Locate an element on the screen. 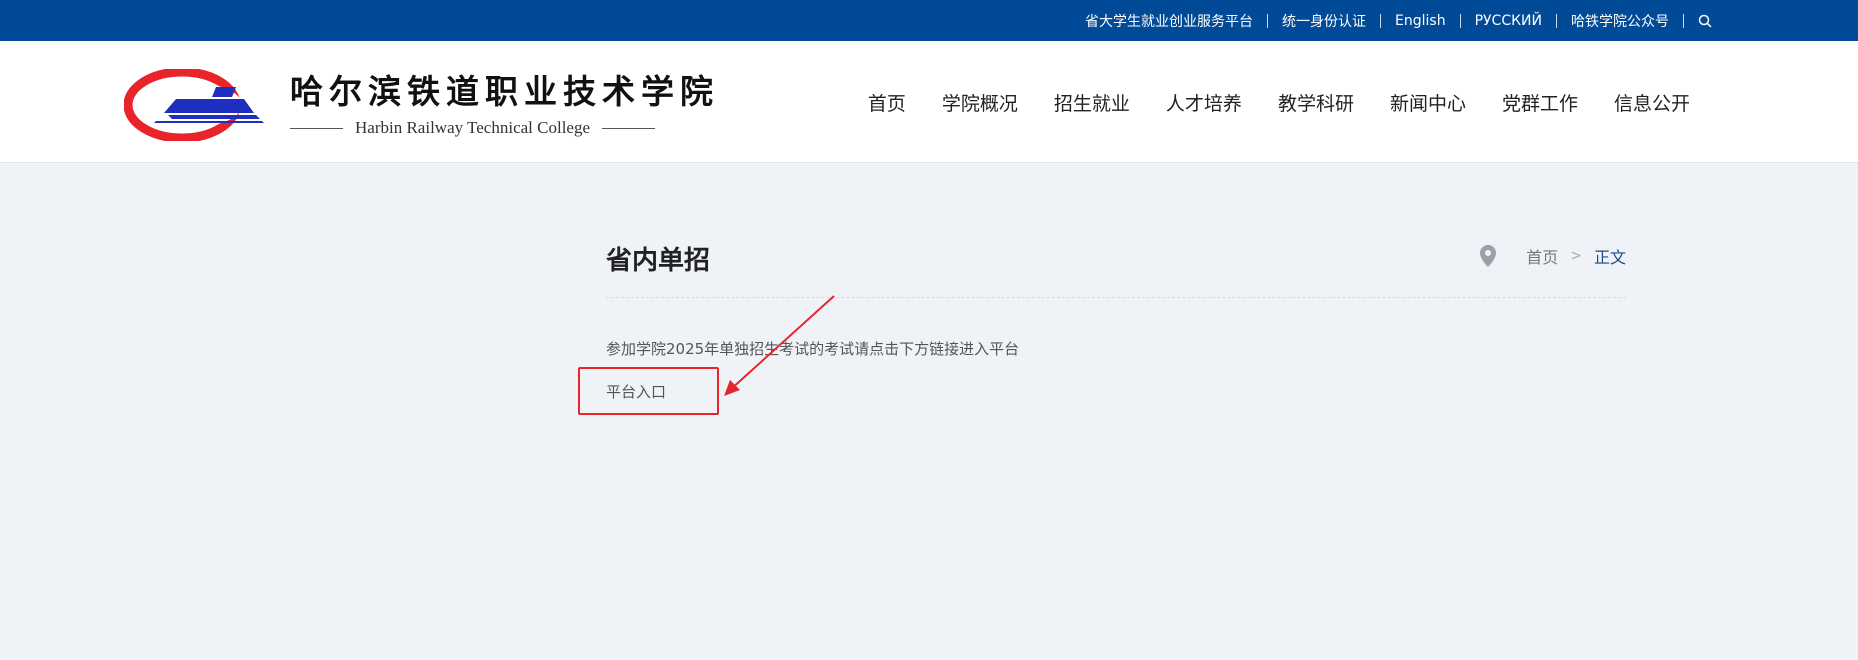 The height and width of the screenshot is (660, 1858). breadcrumb: 首页 > 正文 is located at coordinates (1552, 256).